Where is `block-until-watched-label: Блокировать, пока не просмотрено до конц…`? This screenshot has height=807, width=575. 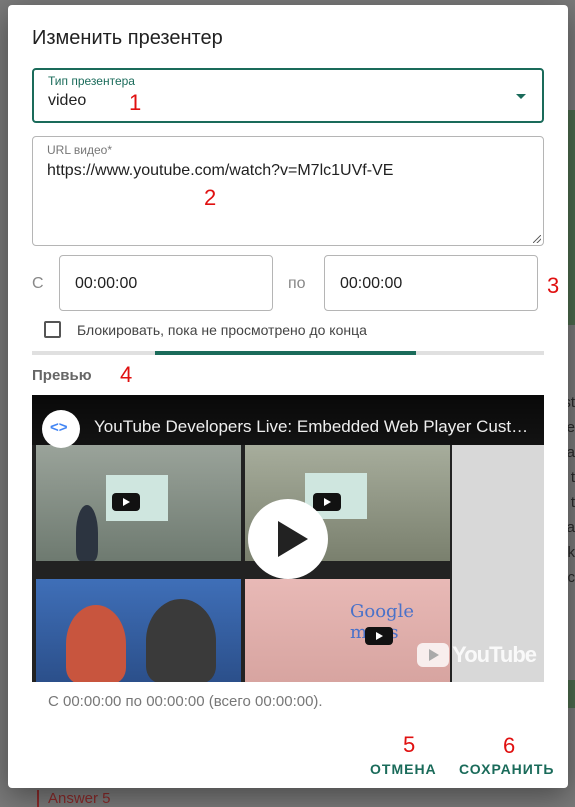
block-until-watched-label: Блокировать, пока не просмотрено до конц… is located at coordinates (222, 329).